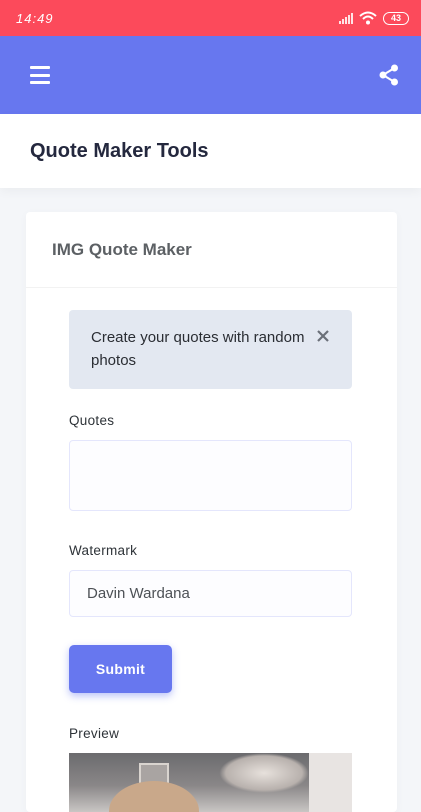 This screenshot has height=812, width=421. I want to click on title-bar: Quote Maker Tools, so click(210, 151).